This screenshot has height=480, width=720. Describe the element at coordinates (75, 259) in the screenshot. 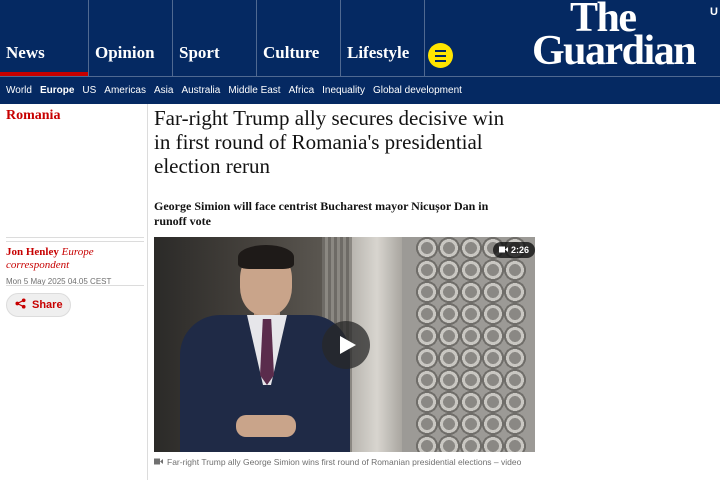

I see `byline: Jon Henley Europe correspondent` at that location.